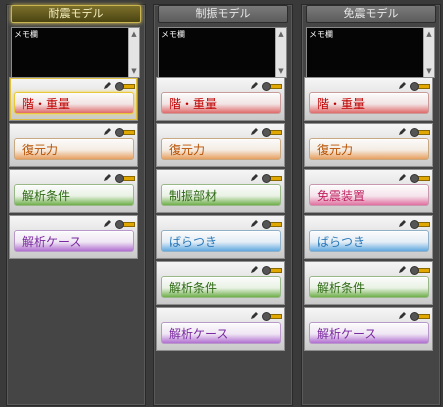  What do you see at coordinates (369, 195) in the screenshot?
I see `isolation-devices-button: 免震装置` at bounding box center [369, 195].